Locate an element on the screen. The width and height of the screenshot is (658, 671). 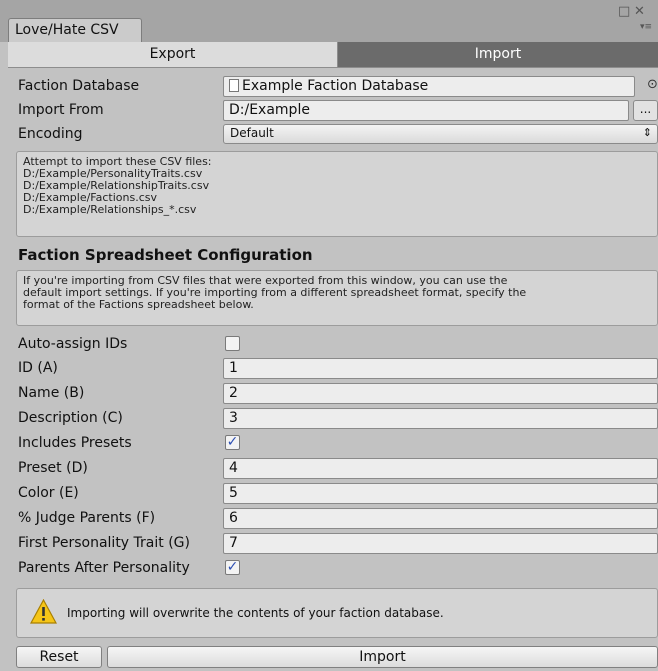
encoding-row: Encoding Default ⇕ is located at coordinates (337, 135).